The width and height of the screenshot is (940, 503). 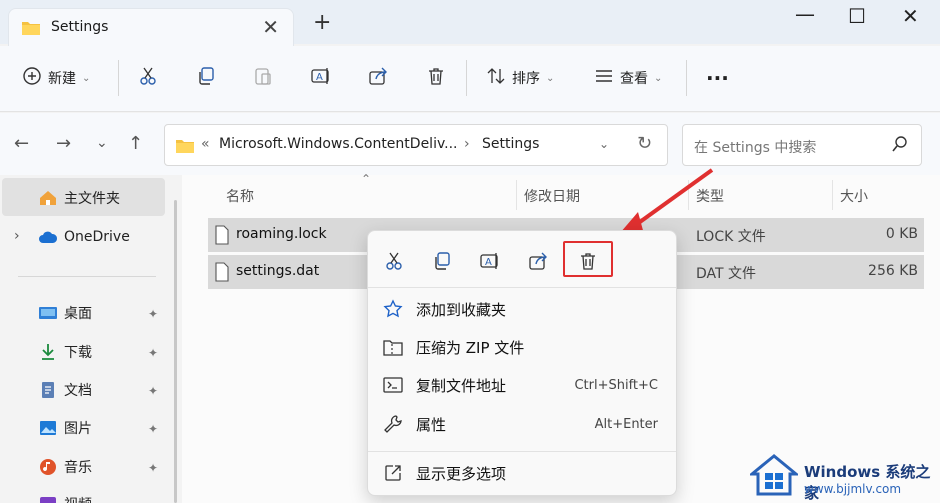 What do you see at coordinates (393, 385) in the screenshot?
I see `copy-path-icon` at bounding box center [393, 385].